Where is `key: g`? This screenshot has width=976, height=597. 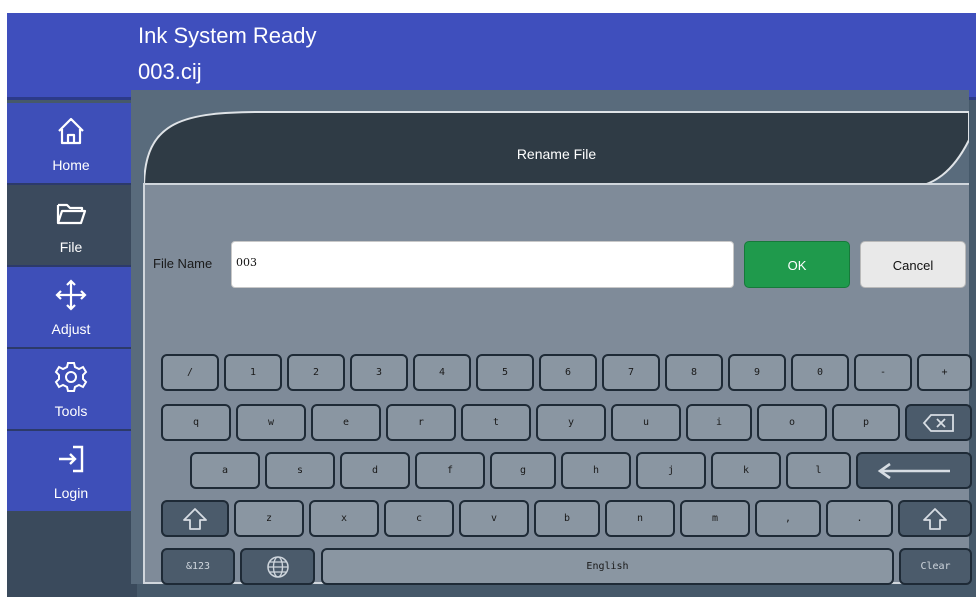
key: g is located at coordinates (523, 470).